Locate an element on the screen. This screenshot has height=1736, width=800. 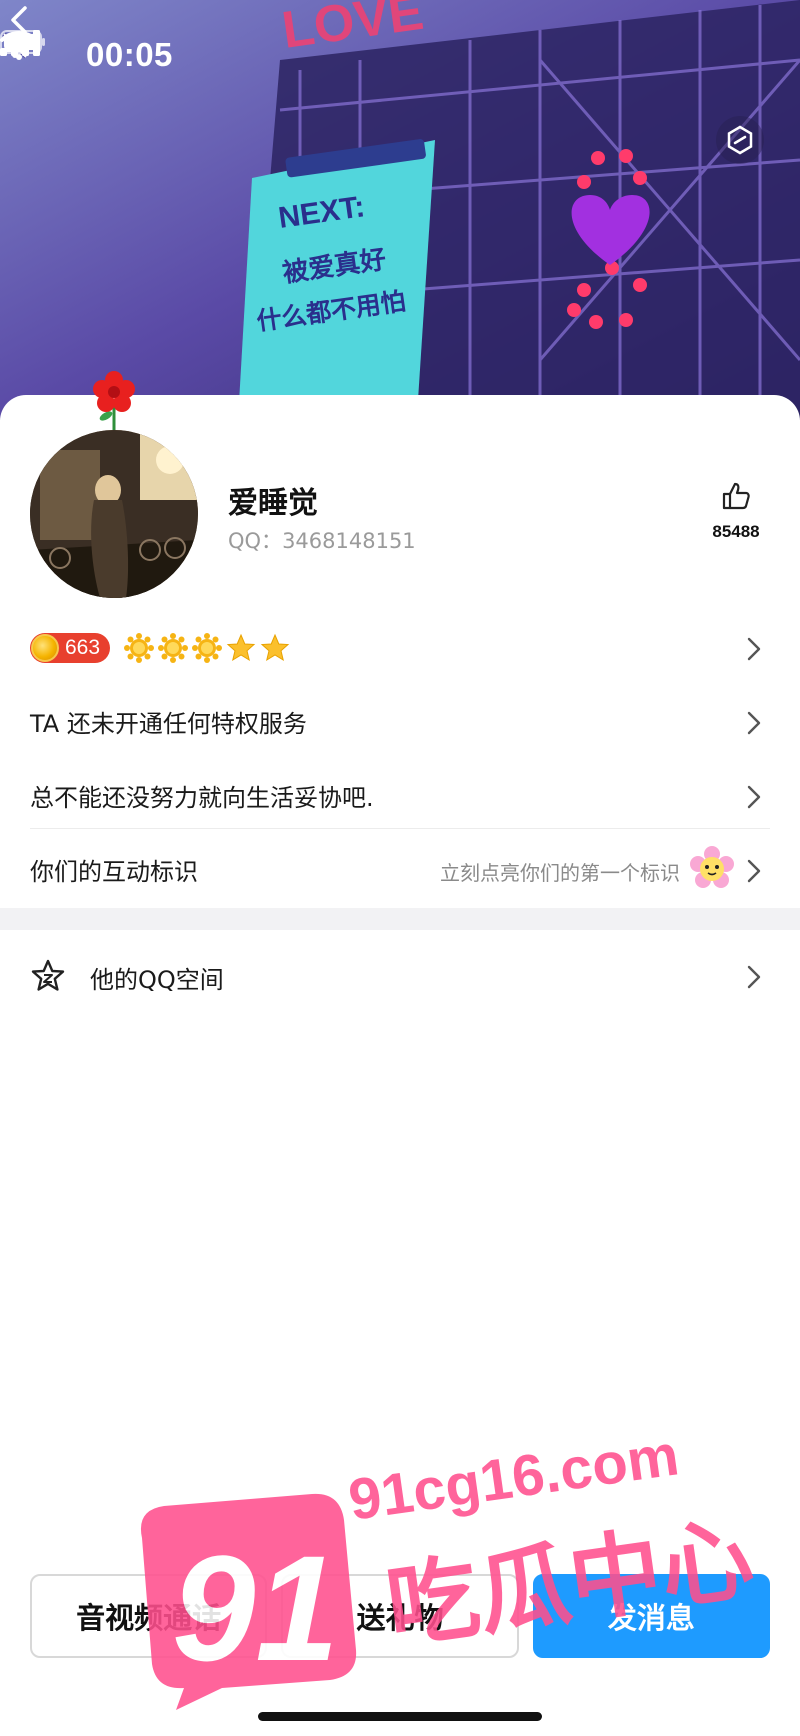
more-options-button is located at coordinates (740, 140).